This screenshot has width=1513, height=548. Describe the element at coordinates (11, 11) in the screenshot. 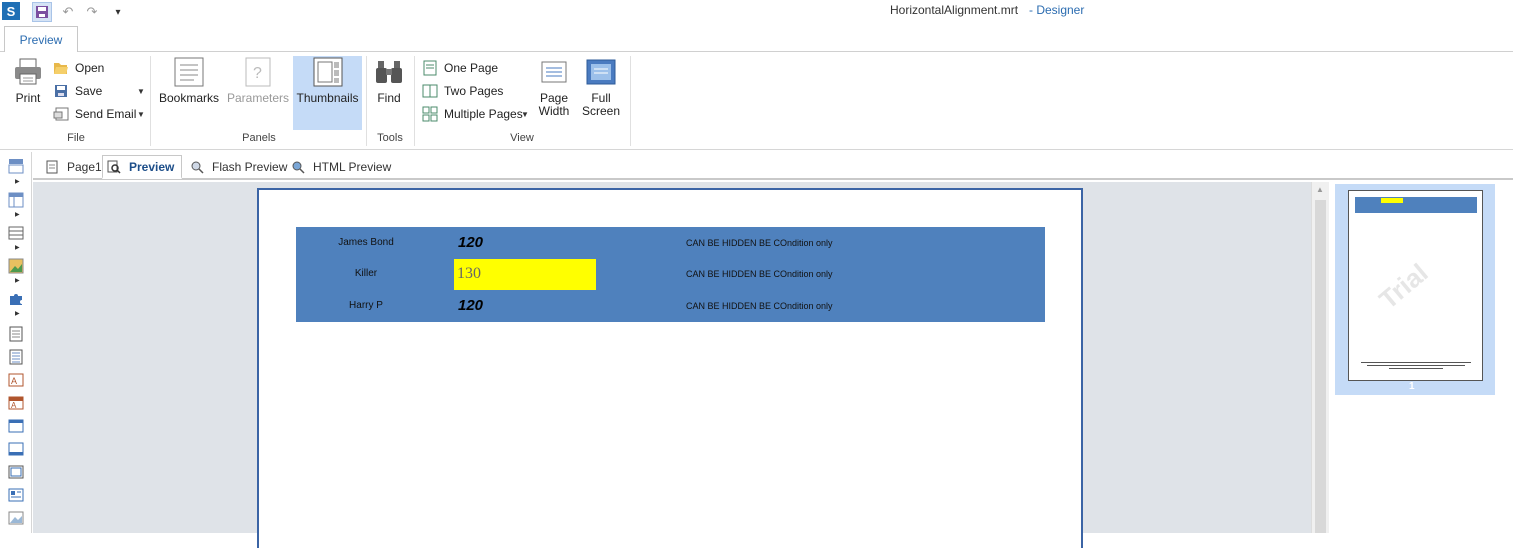

I see `app-logo-icon: S` at that location.